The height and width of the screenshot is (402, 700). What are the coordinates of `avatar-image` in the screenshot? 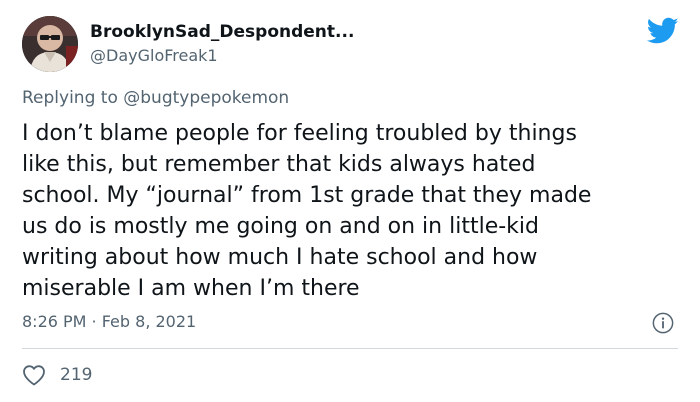 It's located at (50, 44).